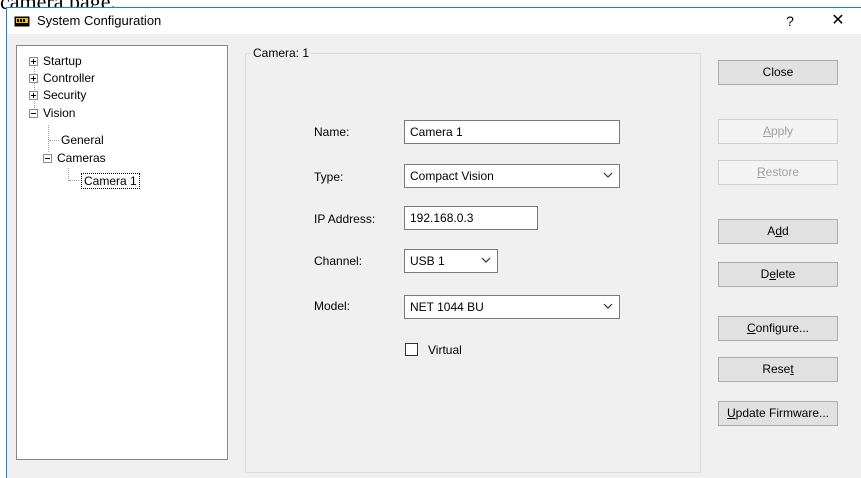  Describe the element at coordinates (427, 261) in the screenshot. I see `channel-select-value: USB 1` at that location.